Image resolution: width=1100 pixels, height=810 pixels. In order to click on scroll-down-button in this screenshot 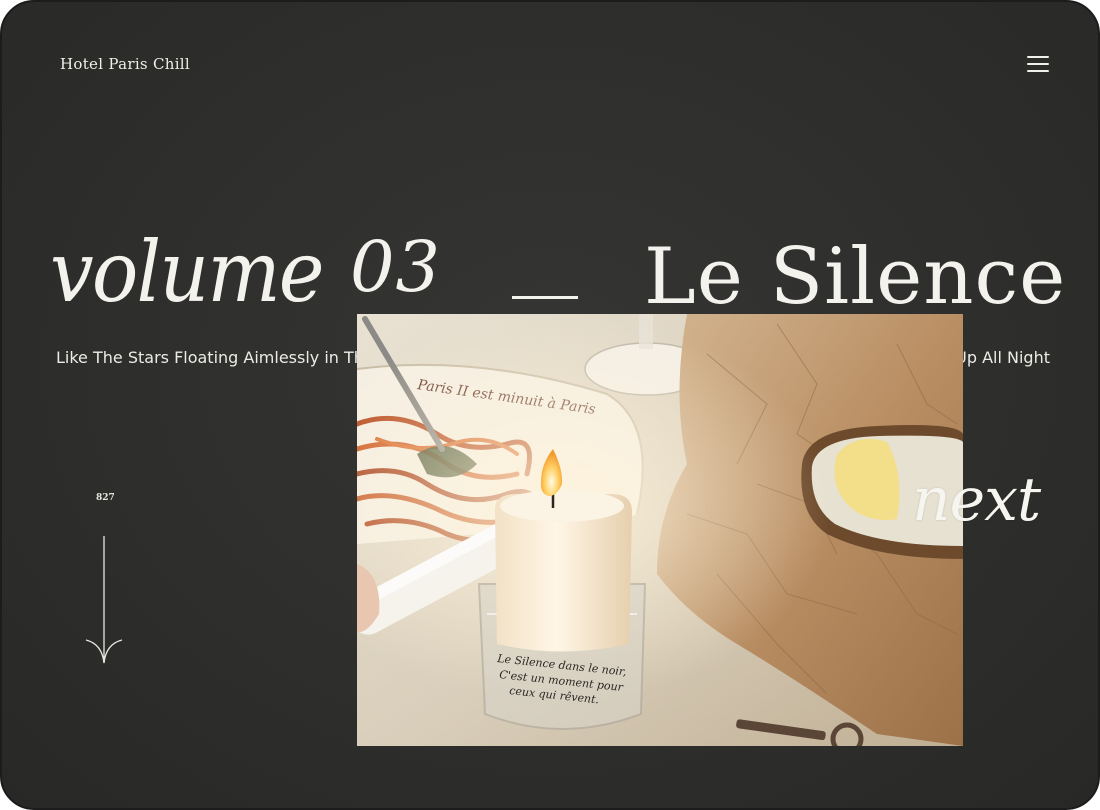, I will do `click(104, 600)`.